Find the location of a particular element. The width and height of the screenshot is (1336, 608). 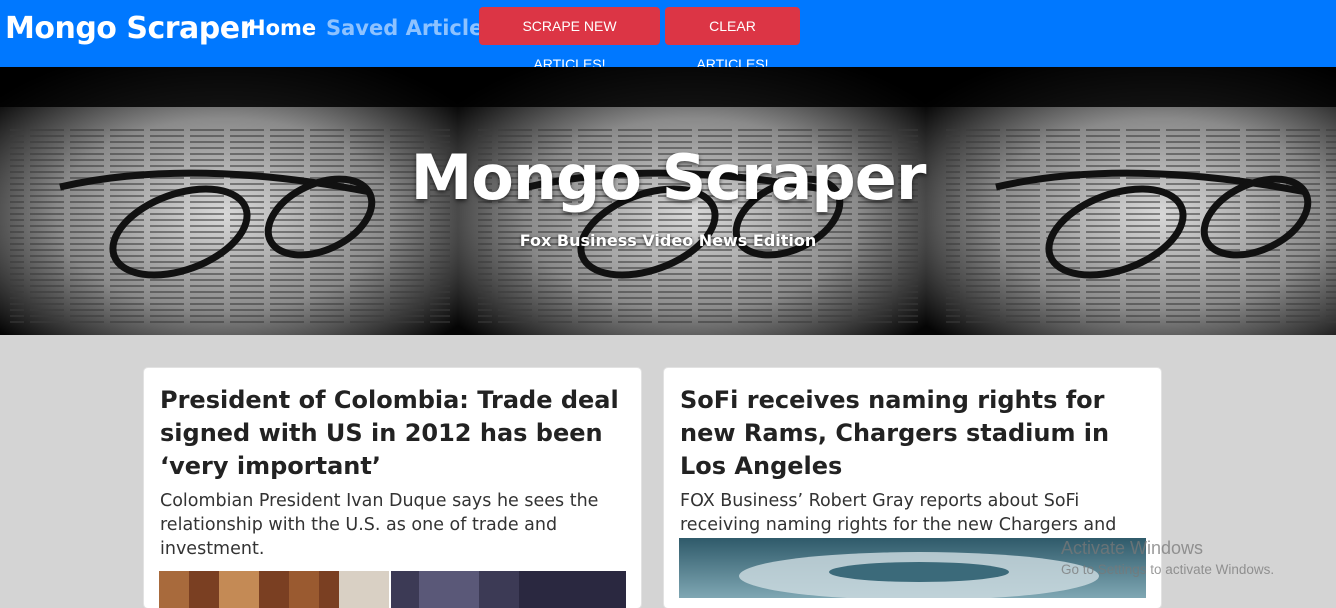

article-thumbnail is located at coordinates (392, 589).